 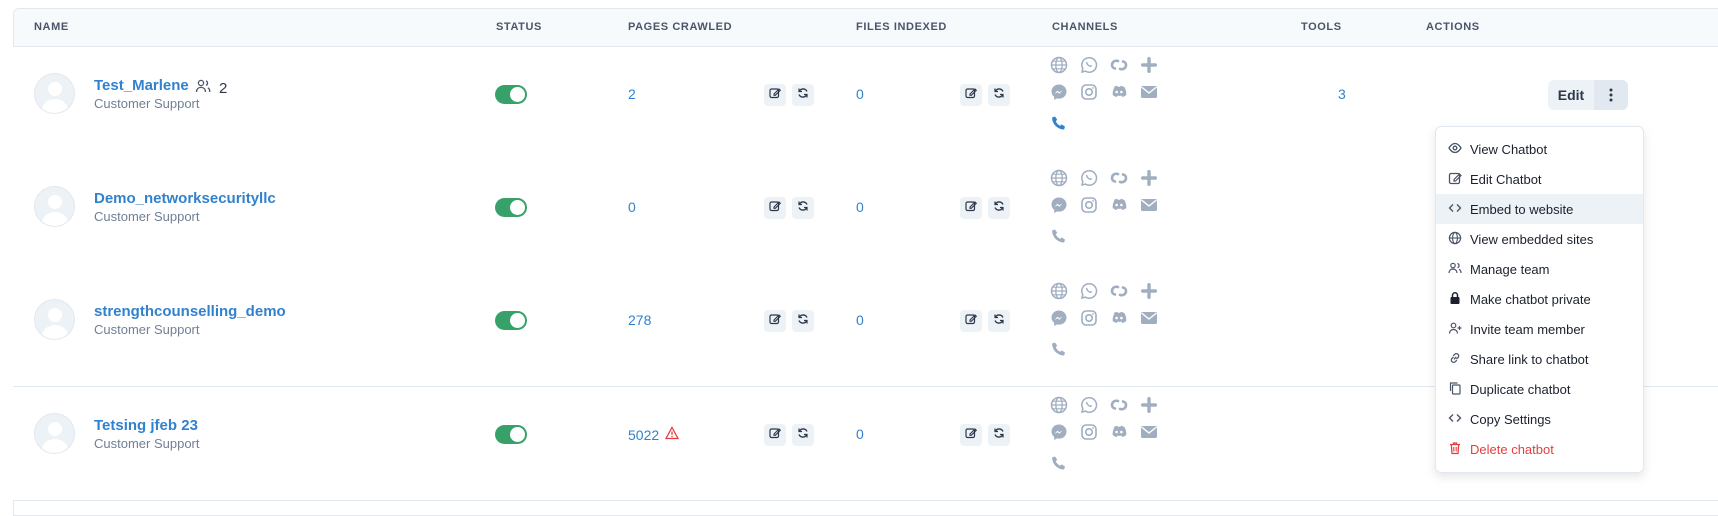 What do you see at coordinates (1530, 299) in the screenshot?
I see `menu-item-label: Make chatbot private` at bounding box center [1530, 299].